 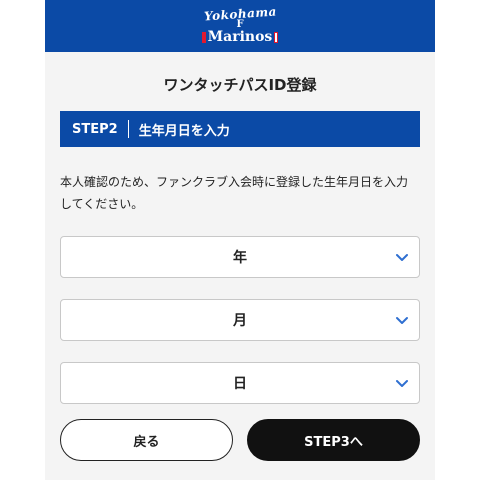 I want to click on birth-month-value: 月, so click(x=240, y=321).